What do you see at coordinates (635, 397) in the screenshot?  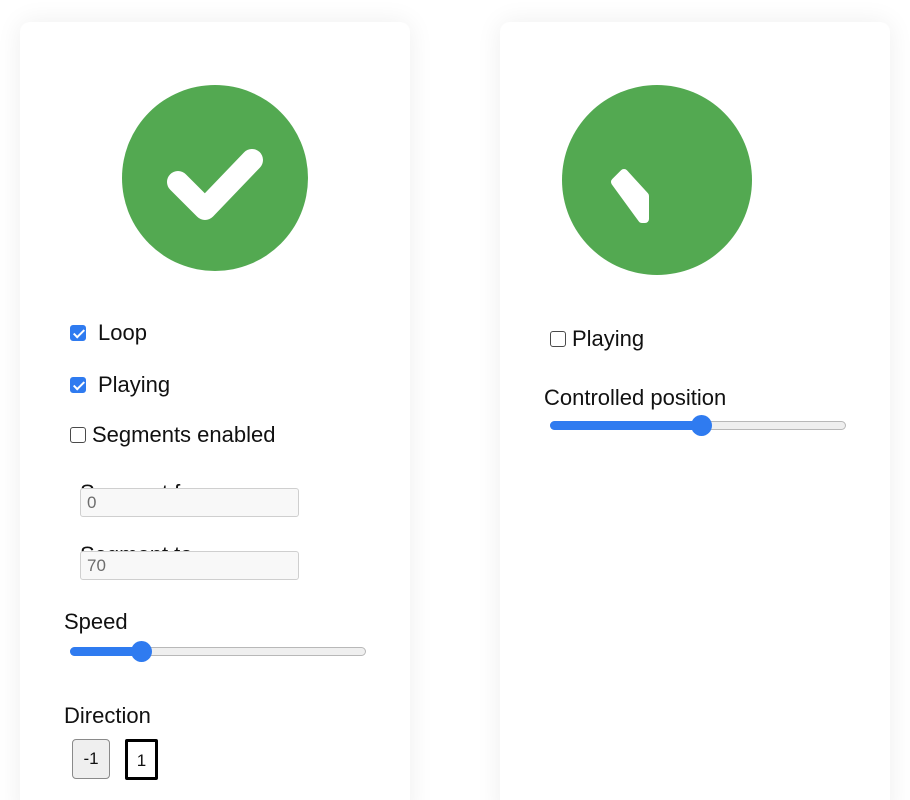 I see `controlled-position-label: Controlled position` at bounding box center [635, 397].